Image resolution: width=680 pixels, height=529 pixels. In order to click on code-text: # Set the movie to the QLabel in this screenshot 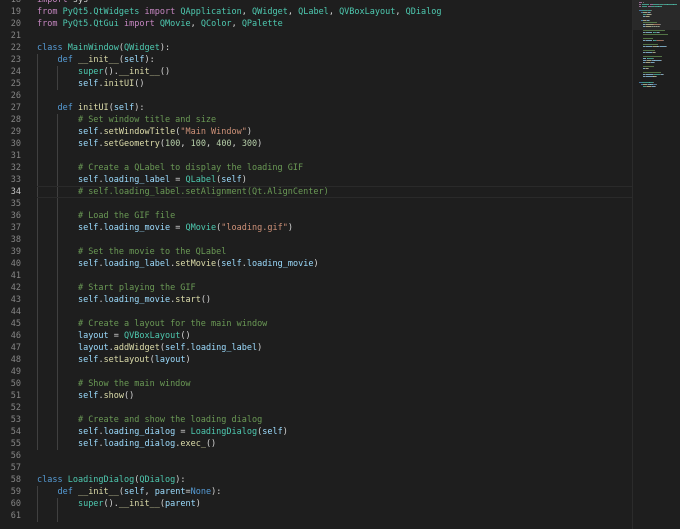, I will do `click(334, 252)`.